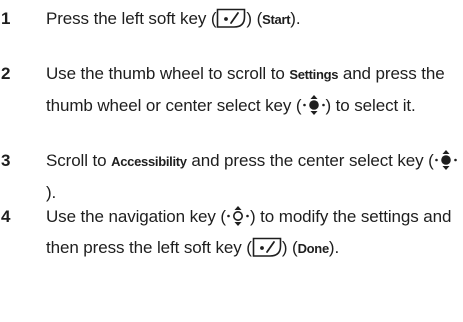  Describe the element at coordinates (173, 18) in the screenshot. I see `step-text: Press the left soft key () (Start).` at that location.